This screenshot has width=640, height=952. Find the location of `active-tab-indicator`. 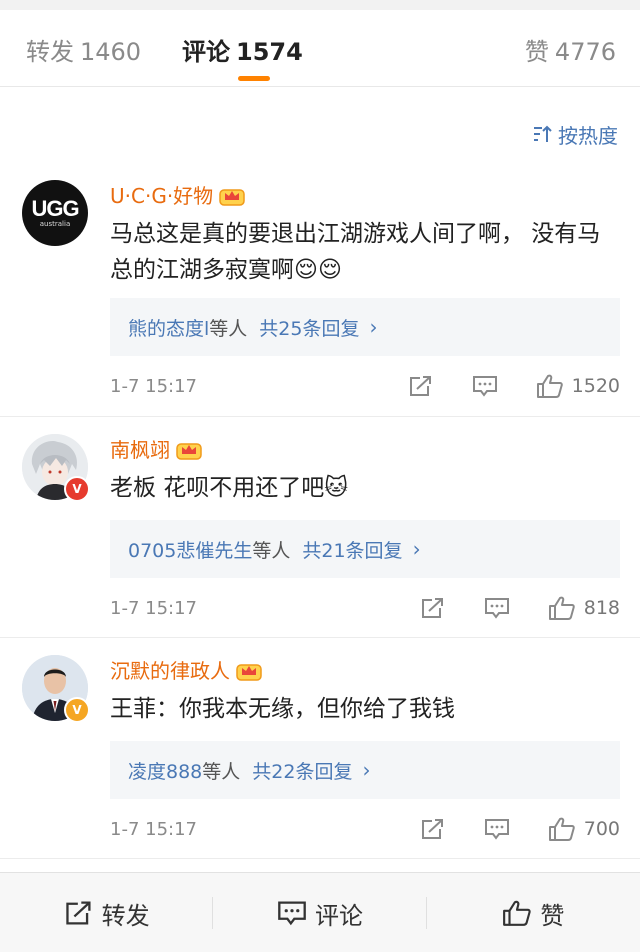

active-tab-indicator is located at coordinates (254, 78).